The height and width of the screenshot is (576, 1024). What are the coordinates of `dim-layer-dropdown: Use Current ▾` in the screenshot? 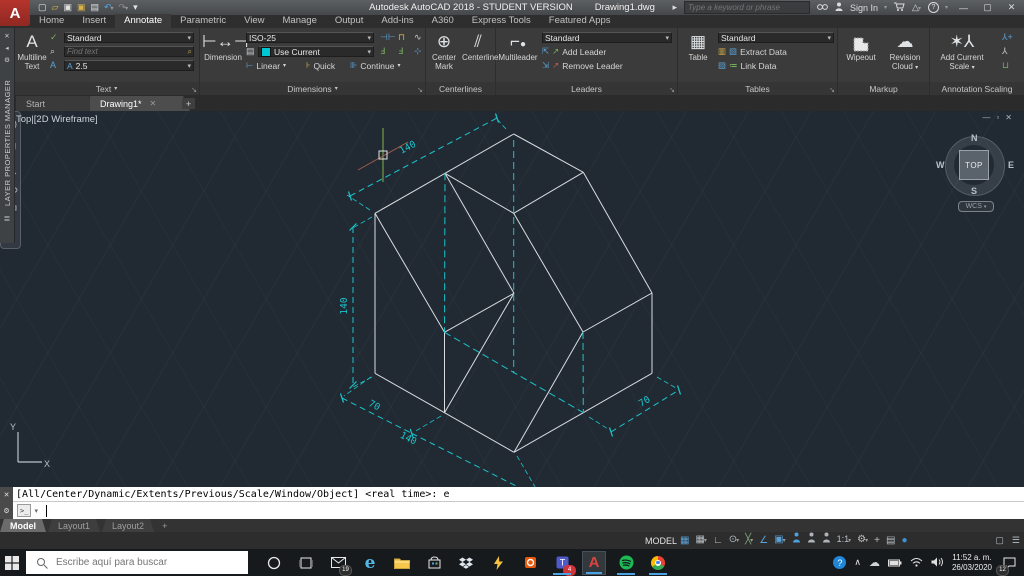 It's located at (316, 51).